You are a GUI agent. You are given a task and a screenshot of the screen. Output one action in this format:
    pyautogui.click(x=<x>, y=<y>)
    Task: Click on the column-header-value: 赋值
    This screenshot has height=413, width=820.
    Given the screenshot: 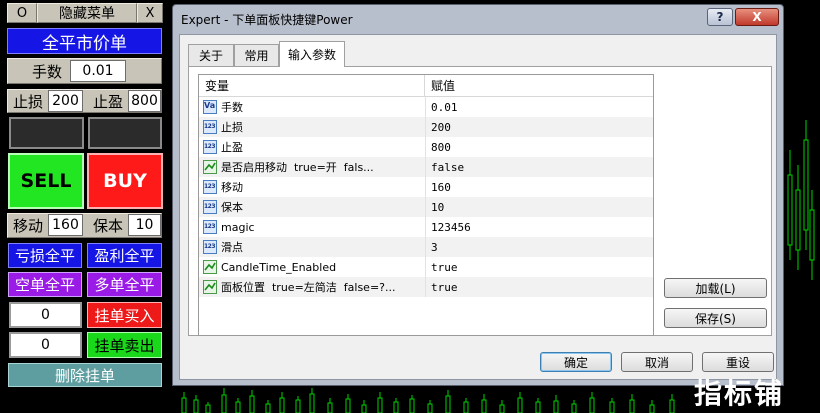 What is the action you would take?
    pyautogui.click(x=539, y=86)
    